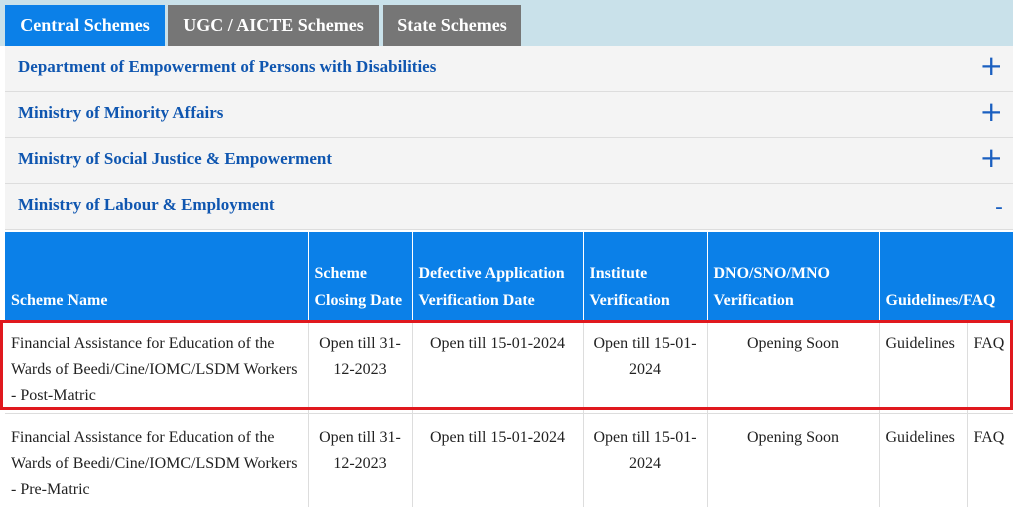  Describe the element at coordinates (157, 276) in the screenshot. I see `header-scheme-name: Scheme Name` at that location.